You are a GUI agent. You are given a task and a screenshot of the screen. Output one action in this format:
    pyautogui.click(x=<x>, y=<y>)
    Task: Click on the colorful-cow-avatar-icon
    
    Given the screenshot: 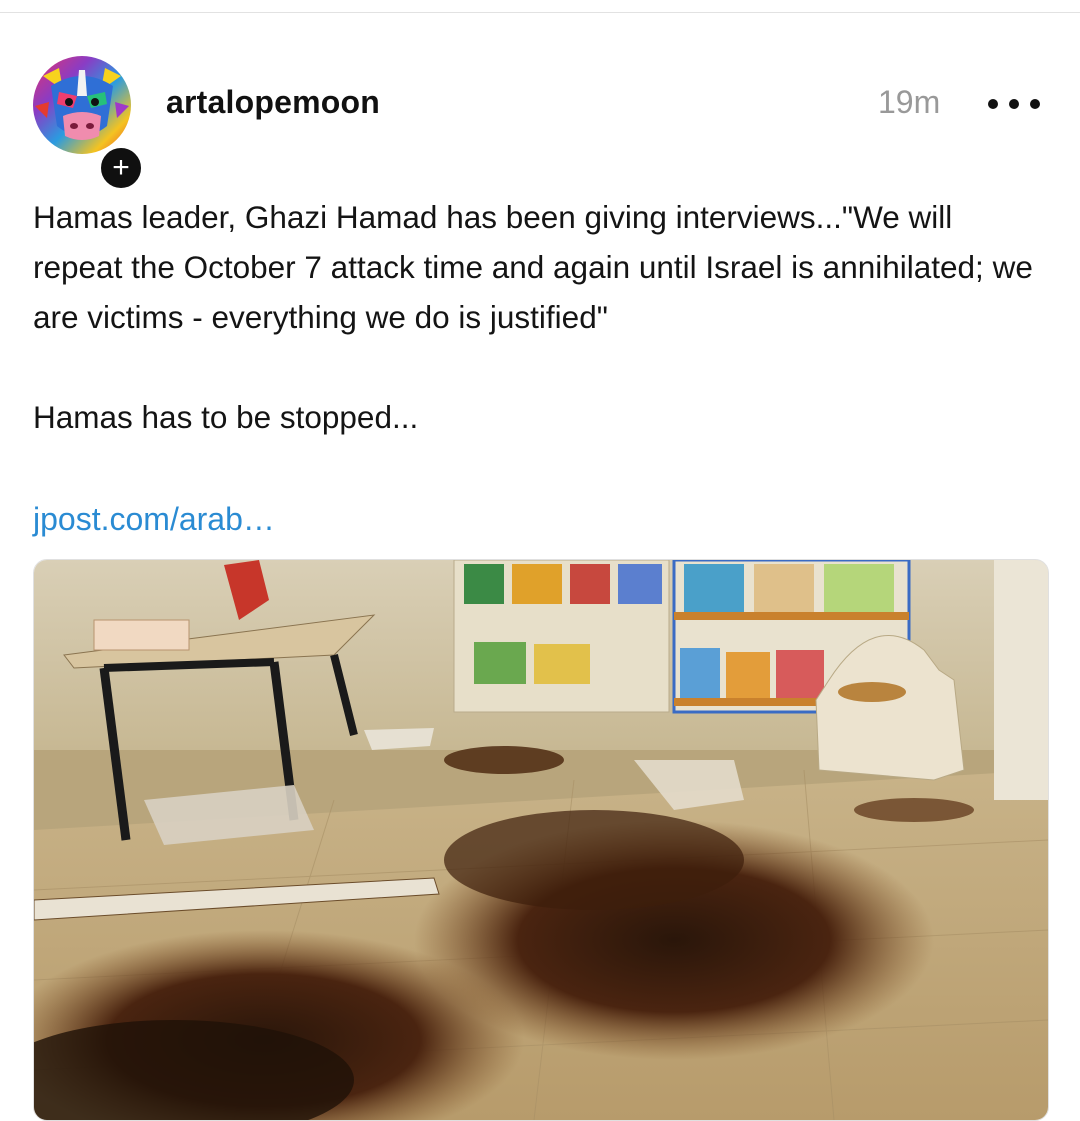 What is the action you would take?
    pyautogui.click(x=82, y=105)
    